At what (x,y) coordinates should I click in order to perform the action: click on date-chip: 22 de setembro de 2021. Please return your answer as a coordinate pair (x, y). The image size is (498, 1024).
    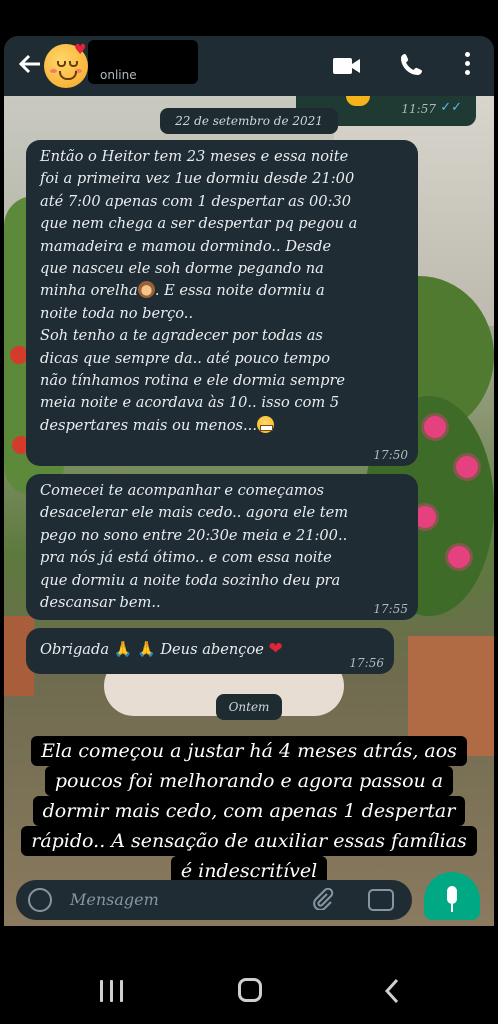
    Looking at the image, I should click on (249, 121).